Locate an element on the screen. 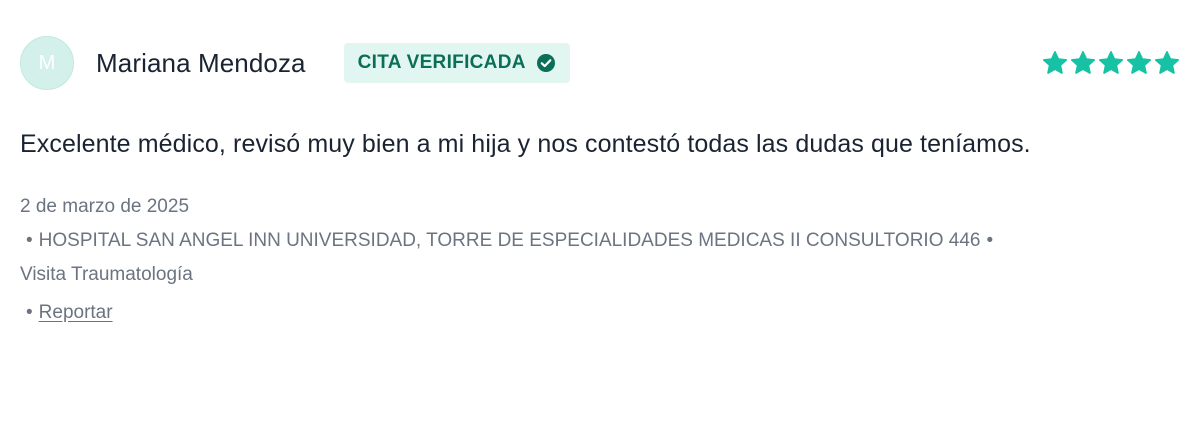 The image size is (1200, 436). star-rating is located at coordinates (1111, 63).